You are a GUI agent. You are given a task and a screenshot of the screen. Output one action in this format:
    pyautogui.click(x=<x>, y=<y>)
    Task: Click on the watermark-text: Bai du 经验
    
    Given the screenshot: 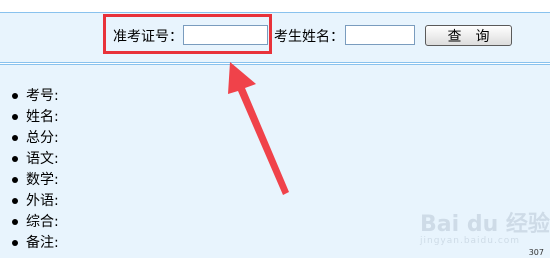 What is the action you would take?
    pyautogui.click(x=485, y=224)
    